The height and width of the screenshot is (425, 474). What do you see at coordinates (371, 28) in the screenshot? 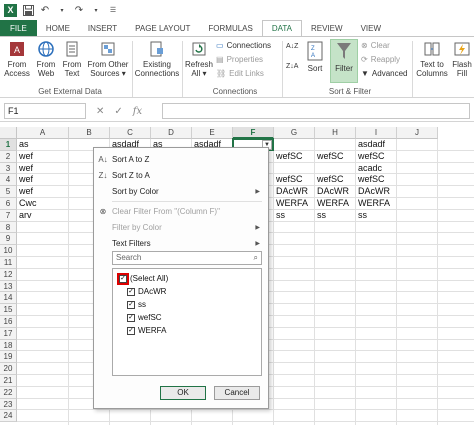
I see `tab-view: VIEW` at bounding box center [371, 28].